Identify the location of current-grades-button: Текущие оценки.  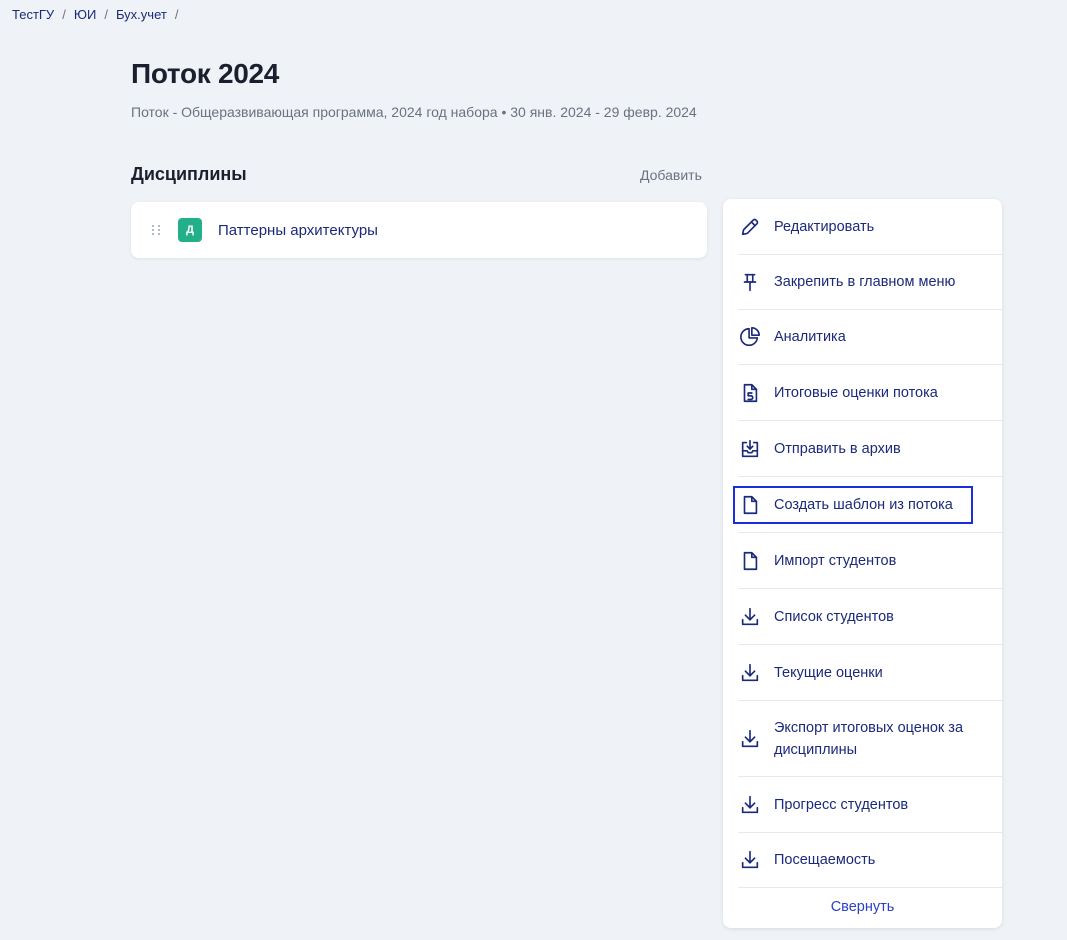
(870, 673).